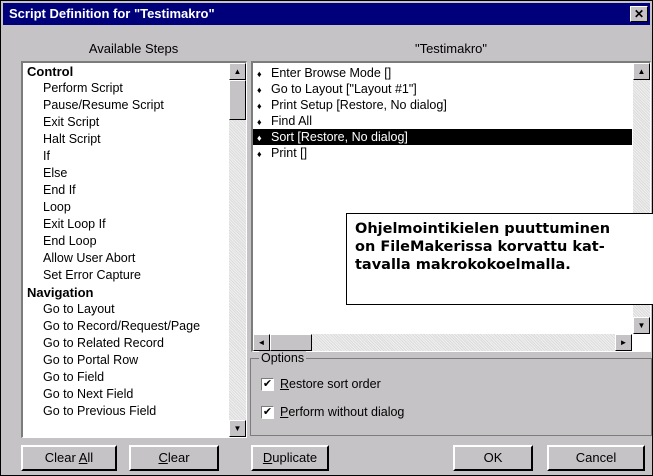 The height and width of the screenshot is (476, 653). I want to click on clear-all-button: Clear All, so click(69, 458).